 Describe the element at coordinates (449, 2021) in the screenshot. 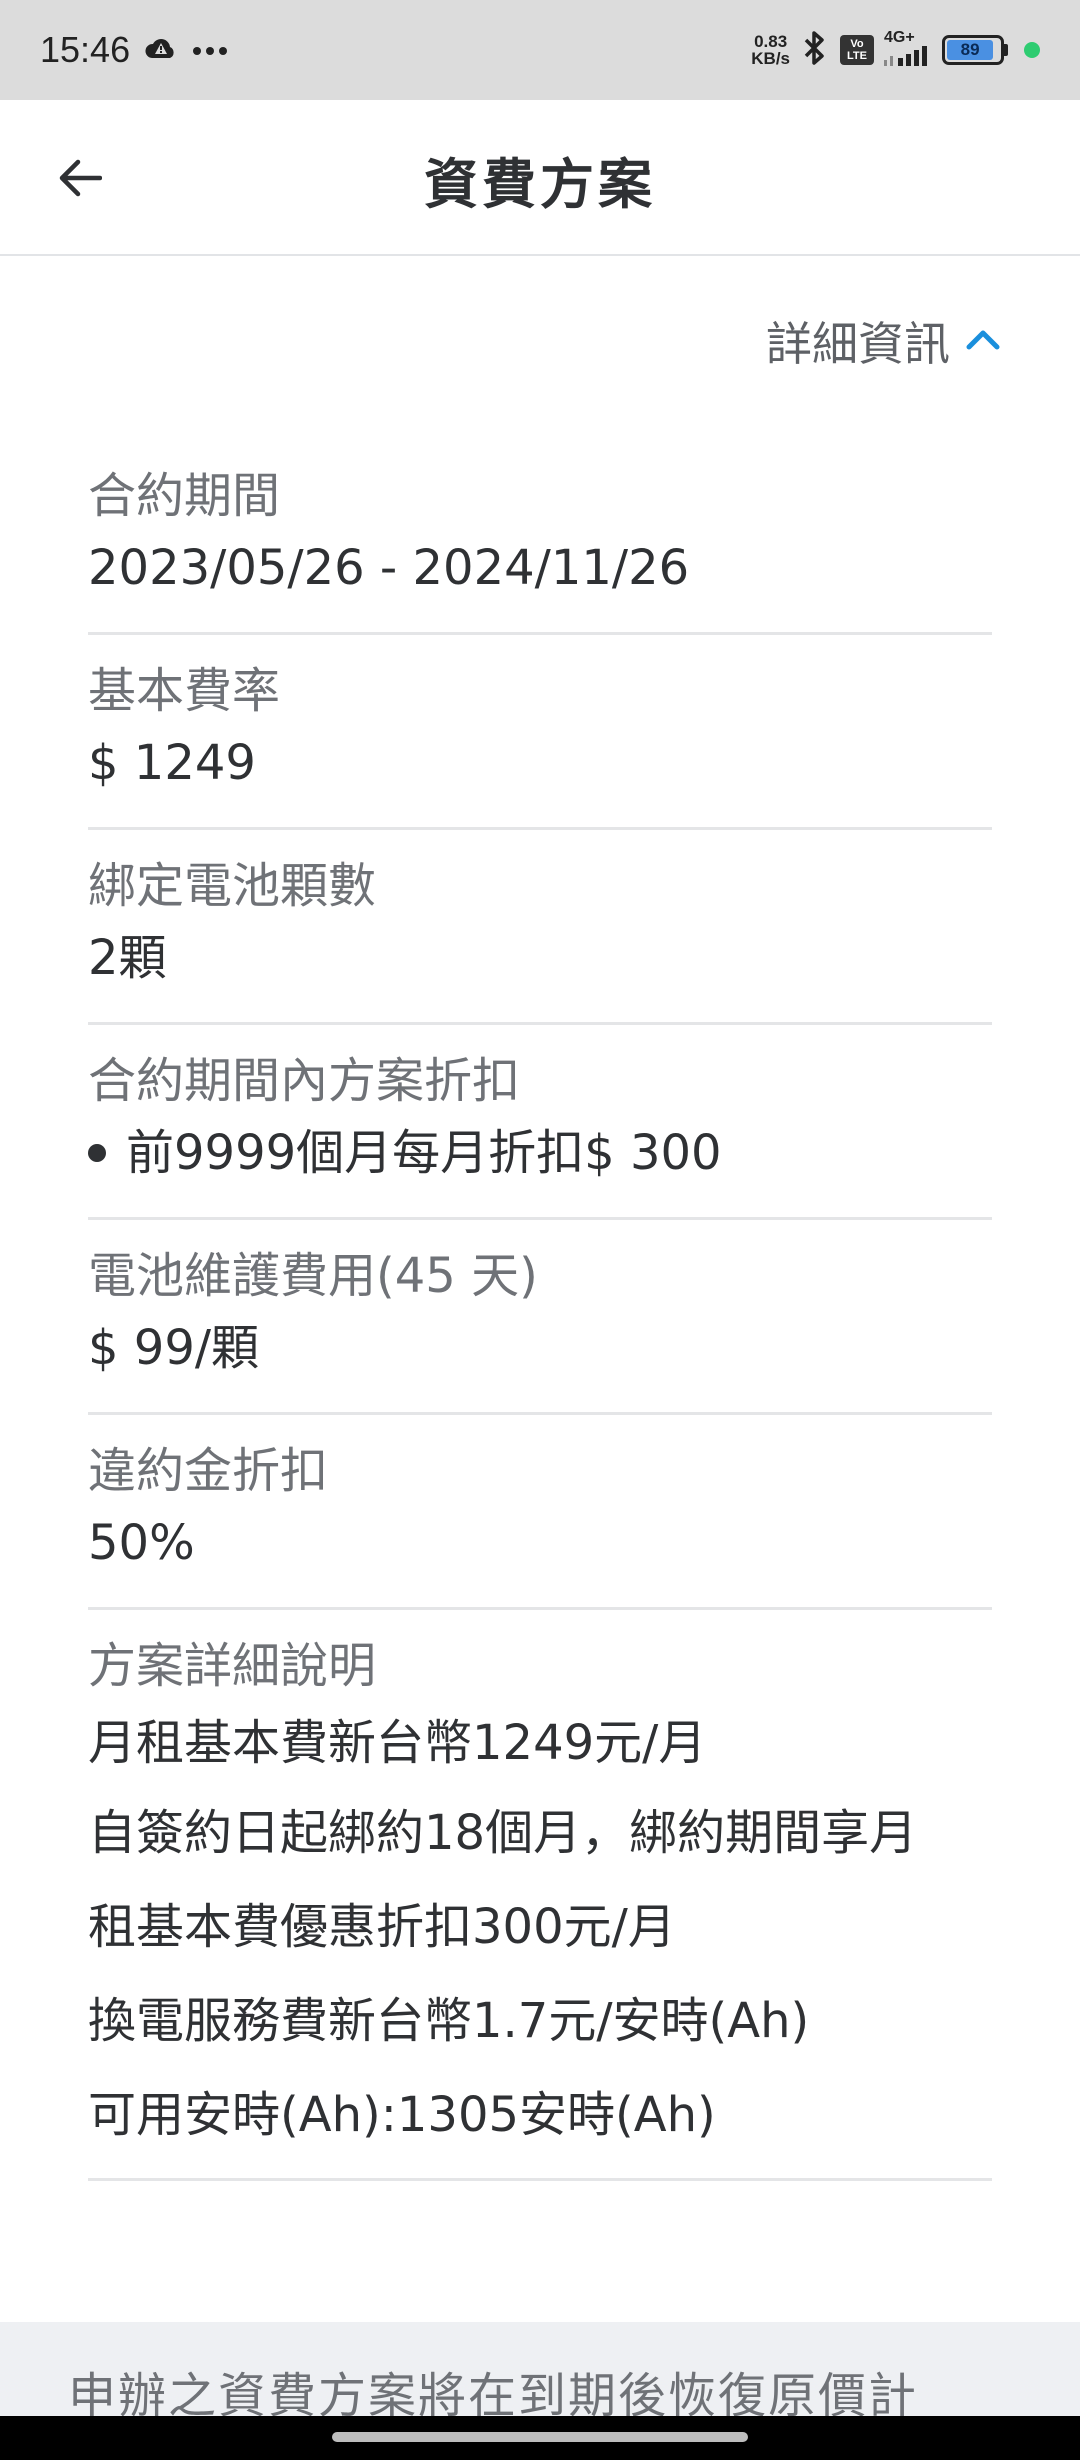

I see `description-line: 換電服務費新台幣1.7元/安時(Ah)` at that location.